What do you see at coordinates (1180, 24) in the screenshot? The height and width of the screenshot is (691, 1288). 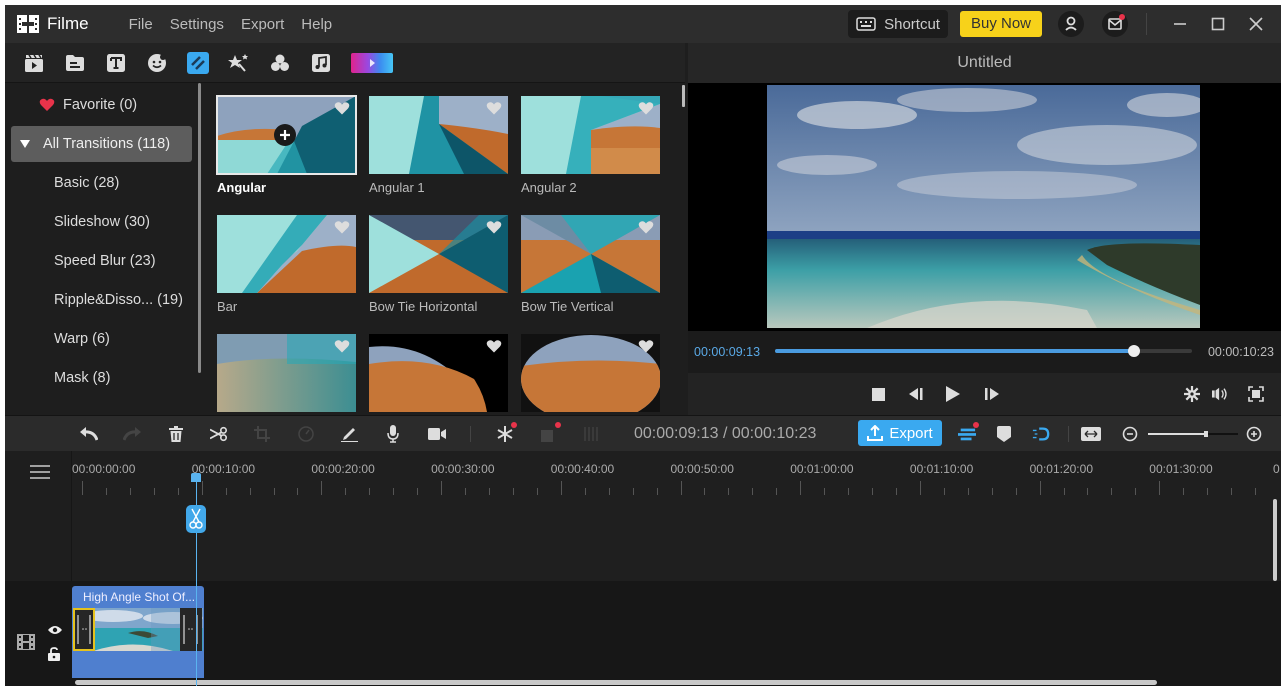 I see `minimize-button` at bounding box center [1180, 24].